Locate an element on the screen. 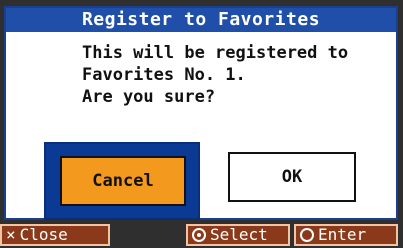  select-label: Select is located at coordinates (239, 234).